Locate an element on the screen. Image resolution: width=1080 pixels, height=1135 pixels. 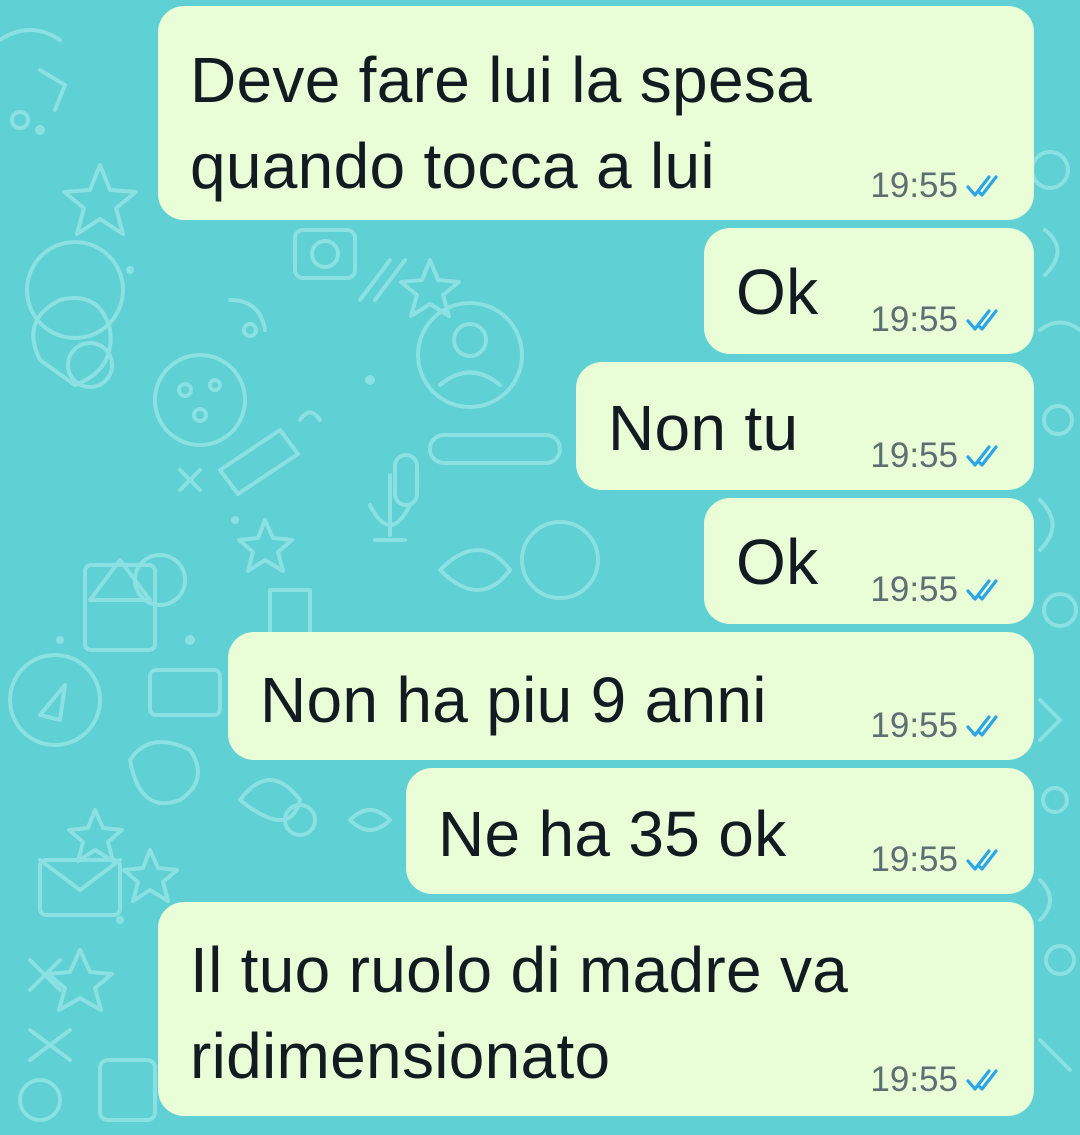
message-bubble-outgoing: Ne ha 35 ok 19:55 is located at coordinates (720, 831).